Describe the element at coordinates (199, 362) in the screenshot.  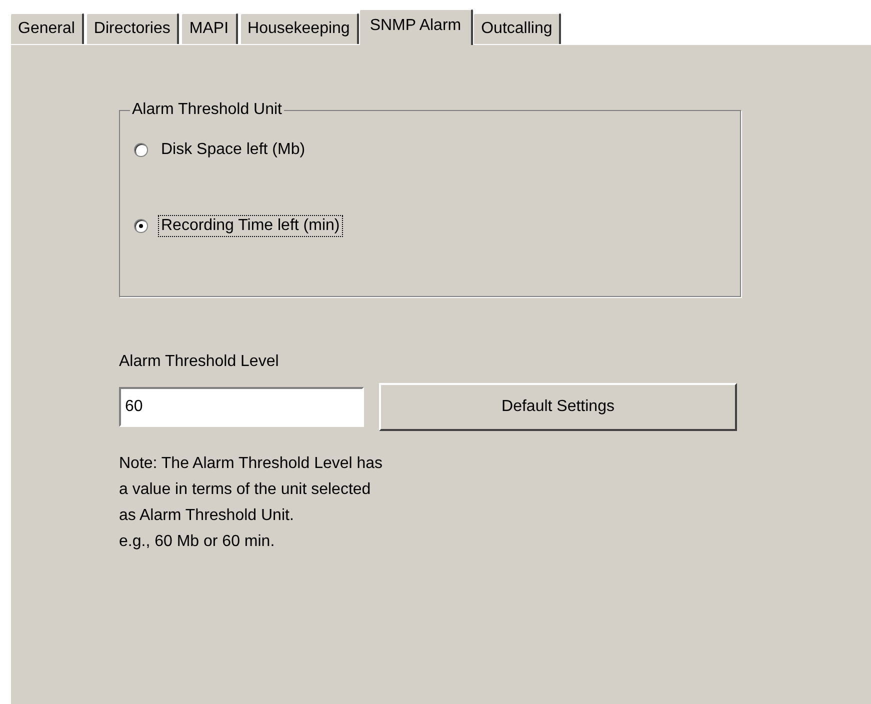
I see `field-label: Alarm Threshold Level` at that location.